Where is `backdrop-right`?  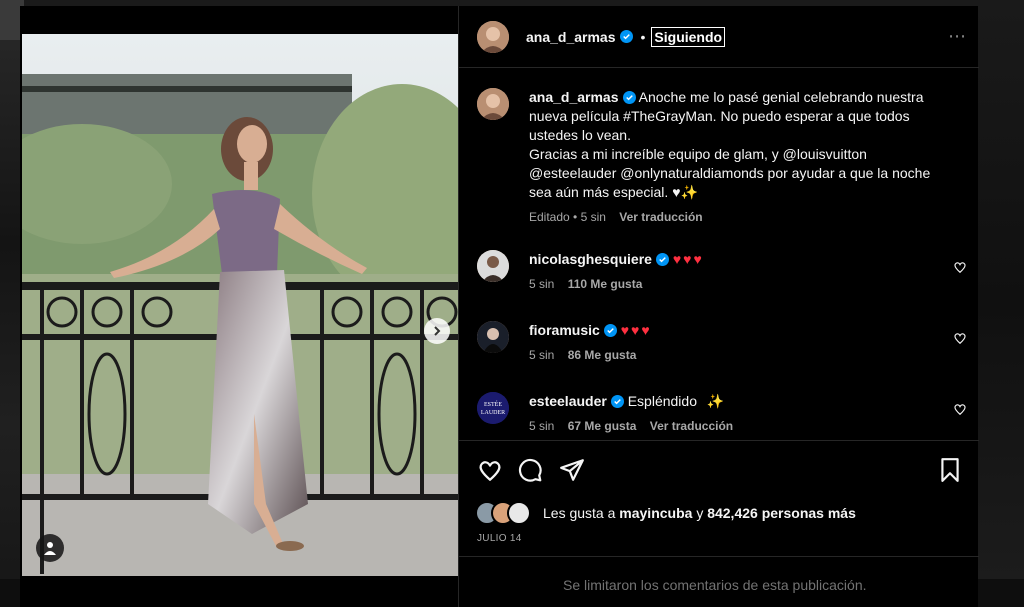 backdrop-right is located at coordinates (1001, 303).